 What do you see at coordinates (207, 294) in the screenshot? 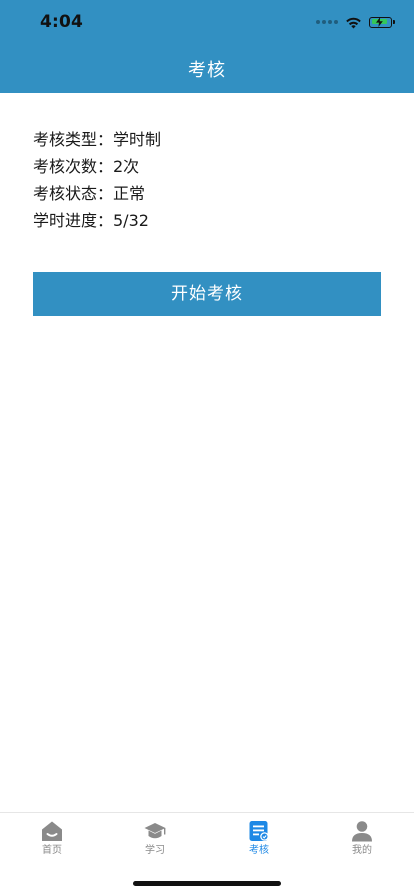
I see `start-exam-button: 开始考核` at bounding box center [207, 294].